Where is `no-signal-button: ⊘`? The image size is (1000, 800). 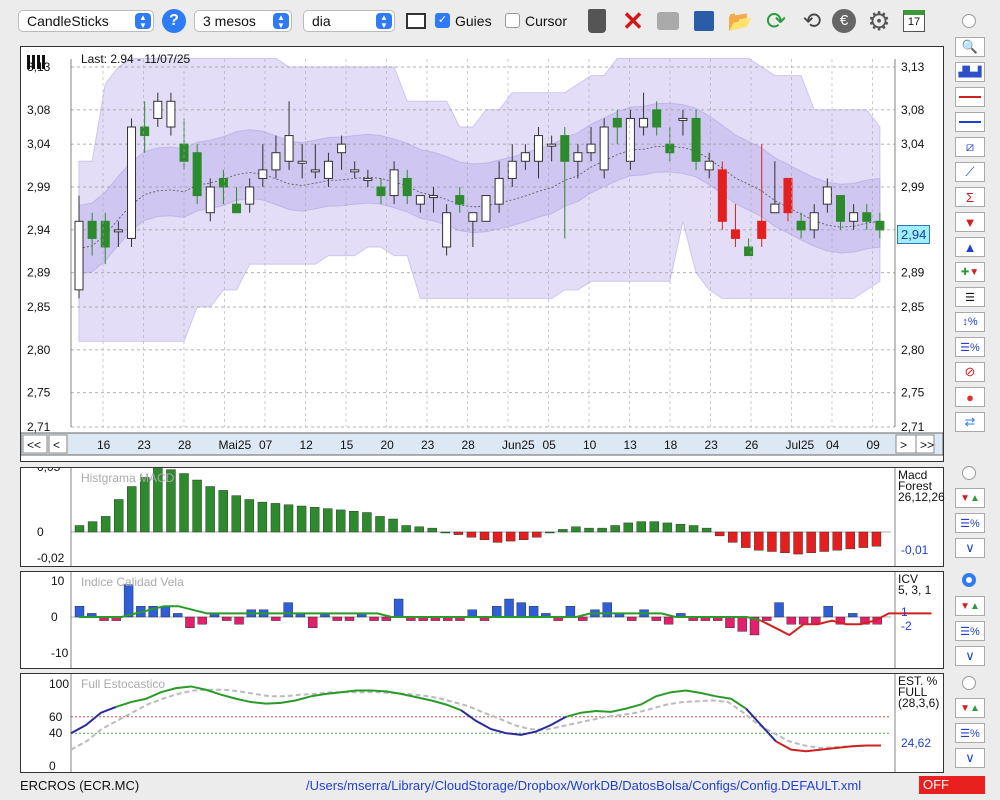 no-signal-button: ⊘ is located at coordinates (970, 372).